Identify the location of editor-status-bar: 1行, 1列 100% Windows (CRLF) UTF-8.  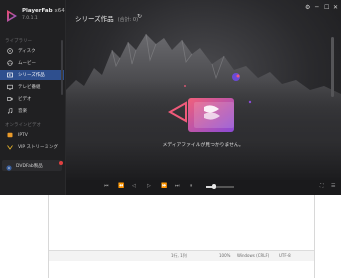
(181, 255).